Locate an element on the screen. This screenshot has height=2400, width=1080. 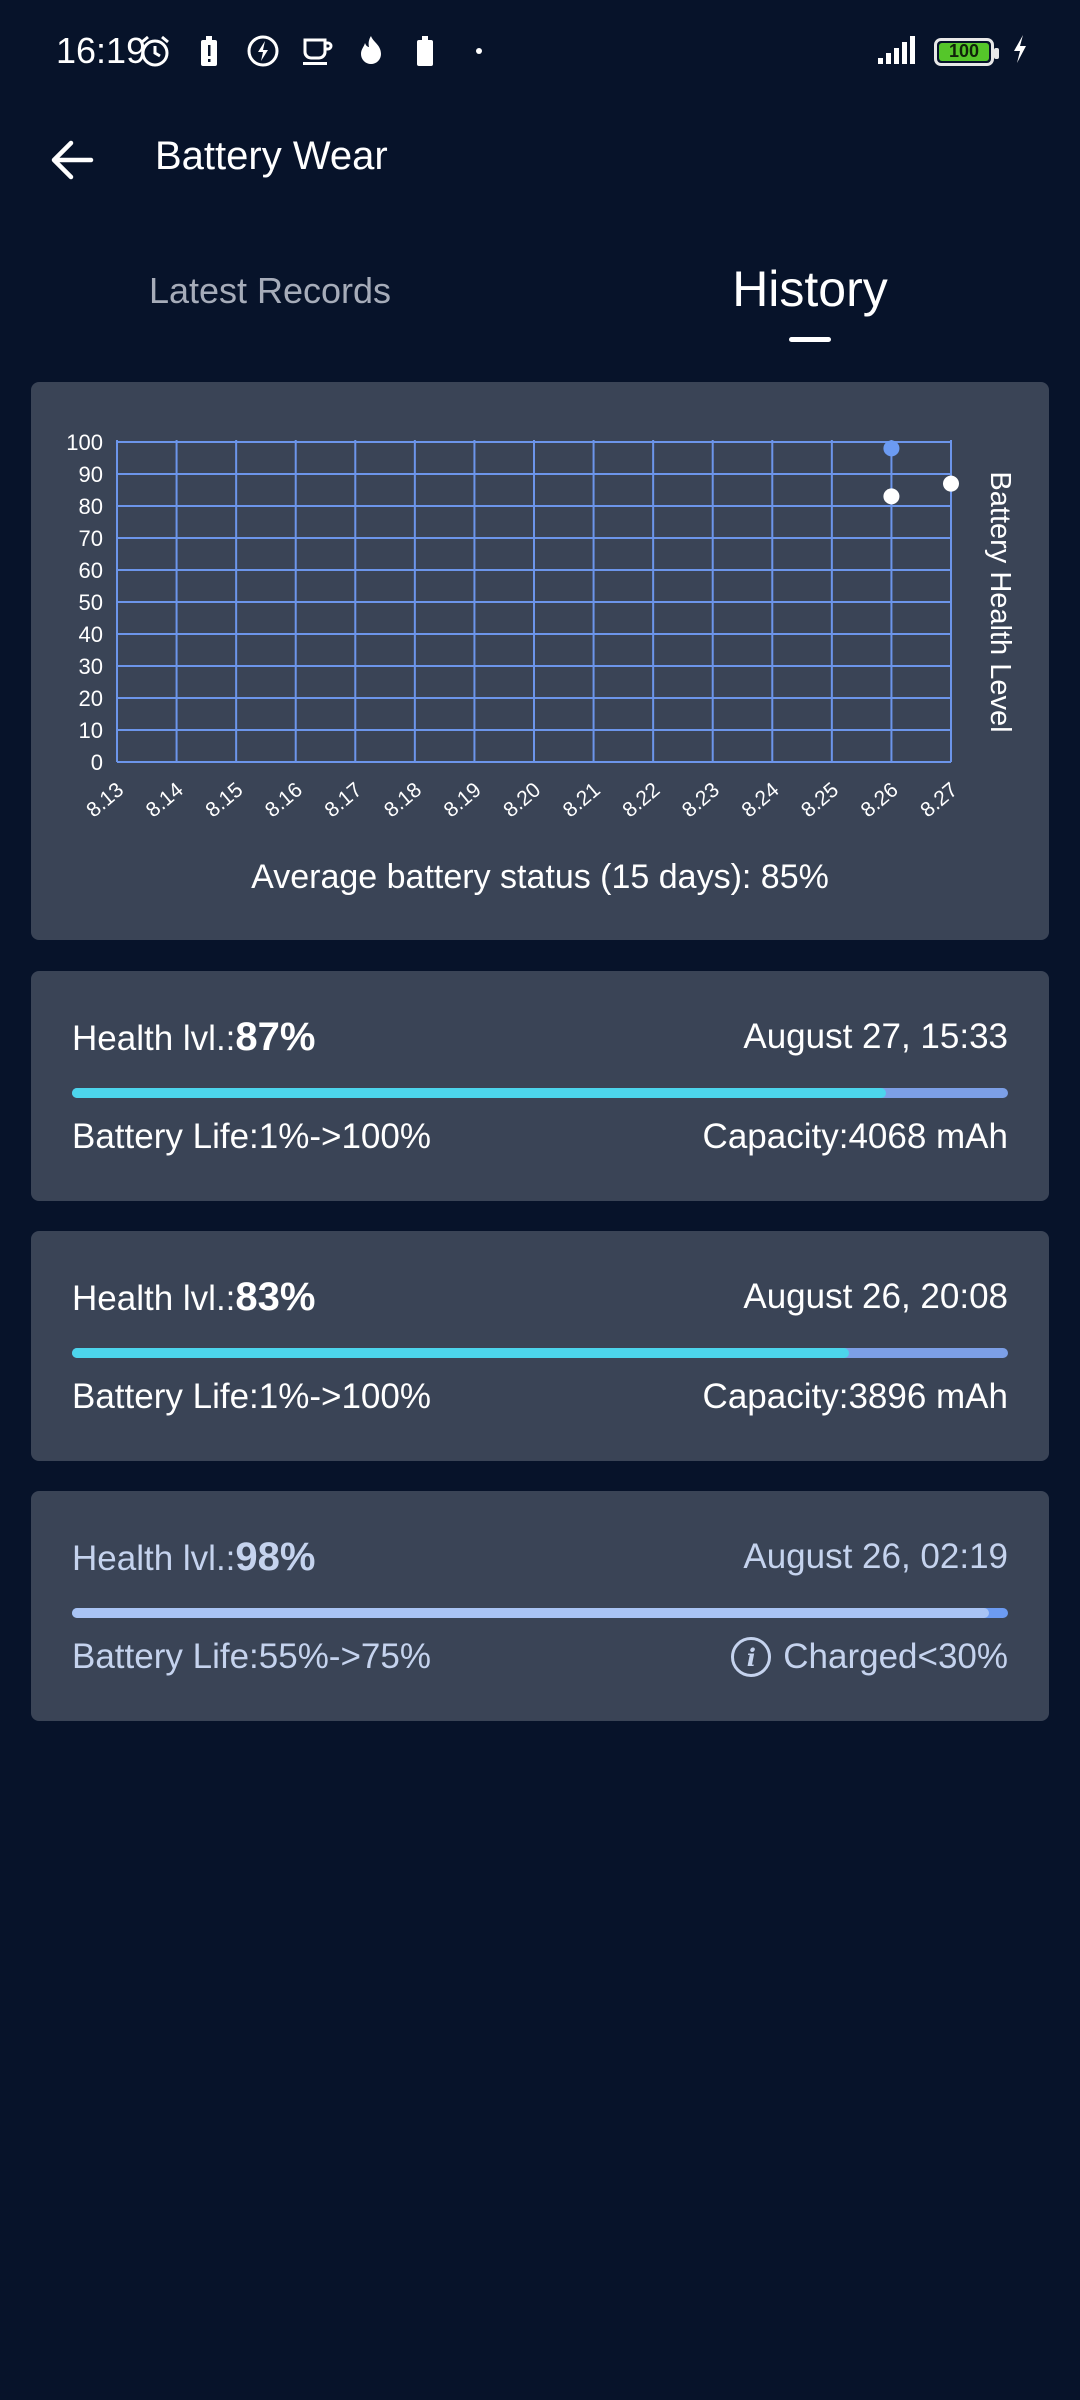
x-tick-label: 8.21 is located at coordinates (582, 800).